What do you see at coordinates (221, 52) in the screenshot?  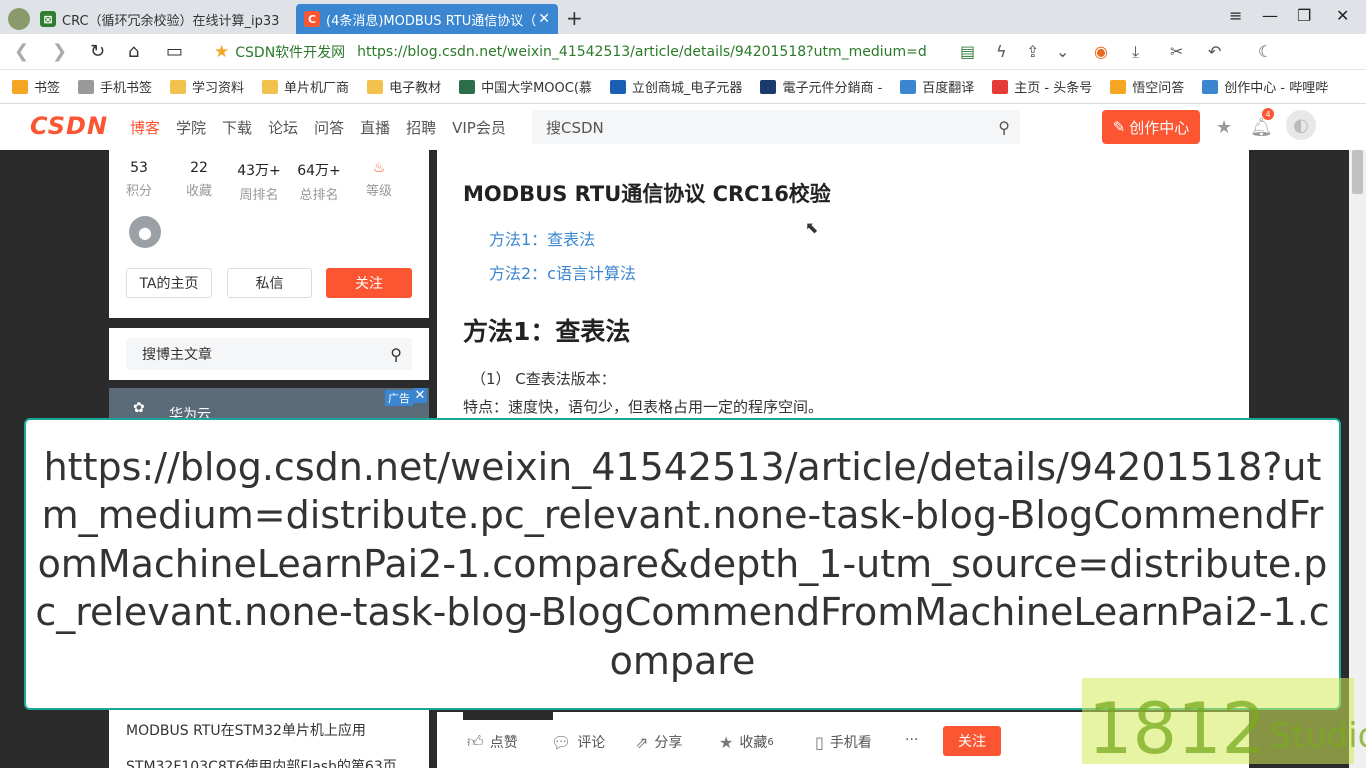 I see `star-icon: ★` at bounding box center [221, 52].